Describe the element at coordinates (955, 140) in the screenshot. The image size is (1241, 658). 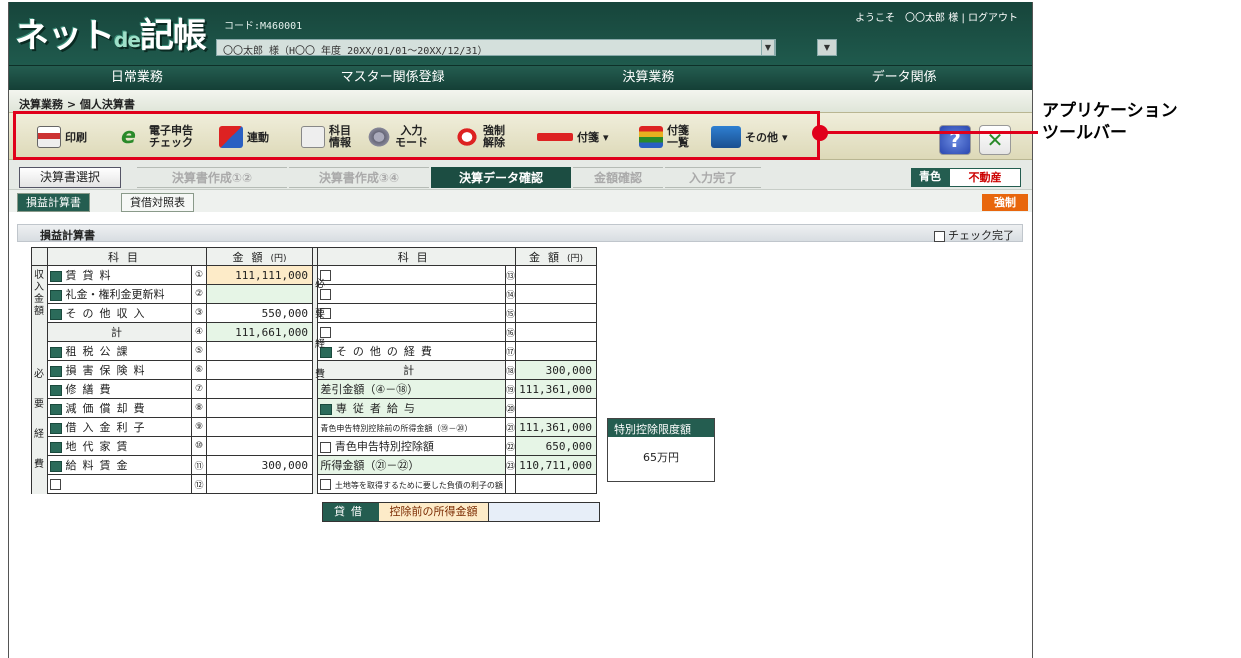
I see `help-button: ?` at that location.